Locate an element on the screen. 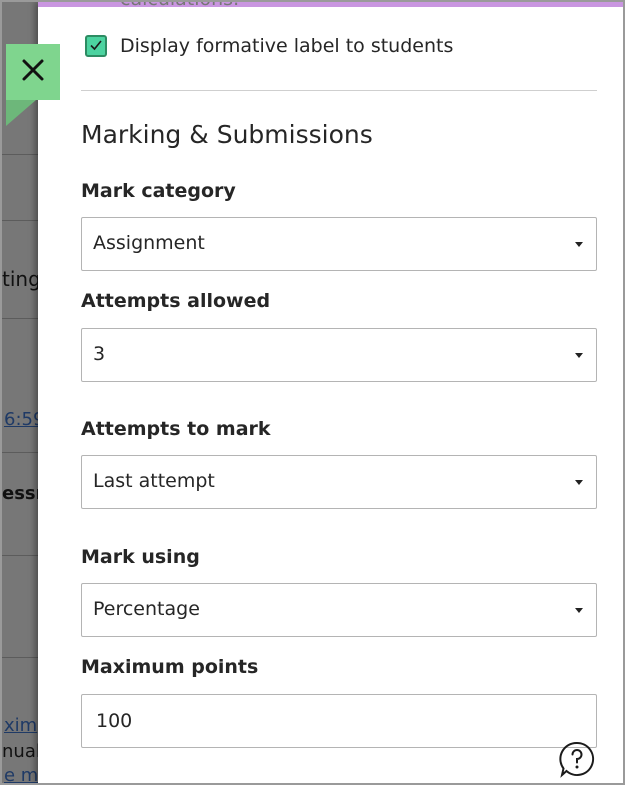 The image size is (625, 785). mark-using-label: Mark using is located at coordinates (140, 557).